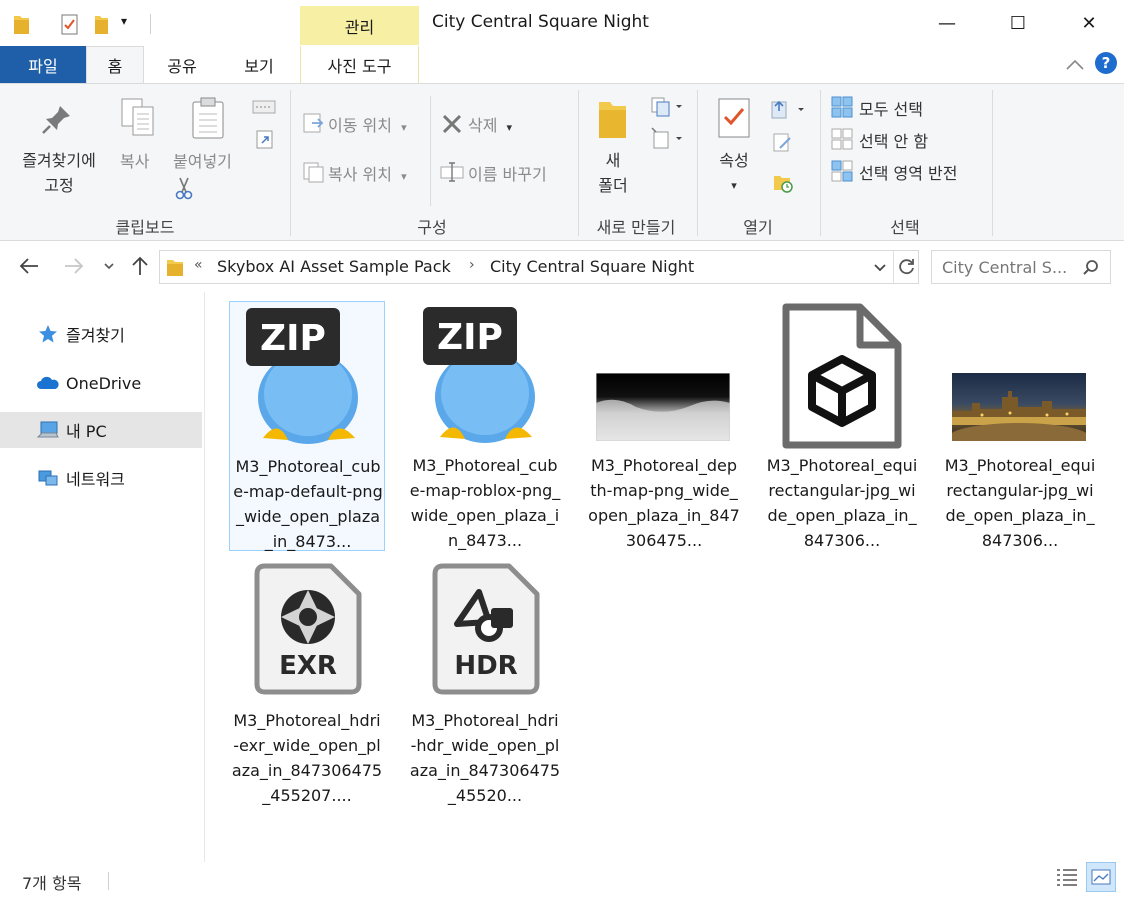 Image resolution: width=1124 pixels, height=898 pixels. What do you see at coordinates (313, 123) in the screenshot?
I see `move-to-icon` at bounding box center [313, 123].